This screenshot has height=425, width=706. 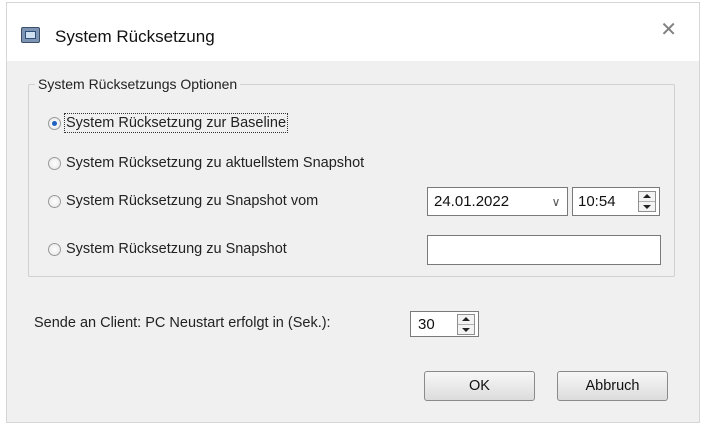 What do you see at coordinates (176, 249) in the screenshot?
I see `radio-option-snapshot-label: System Rücksetzung zu Snapshot` at bounding box center [176, 249].